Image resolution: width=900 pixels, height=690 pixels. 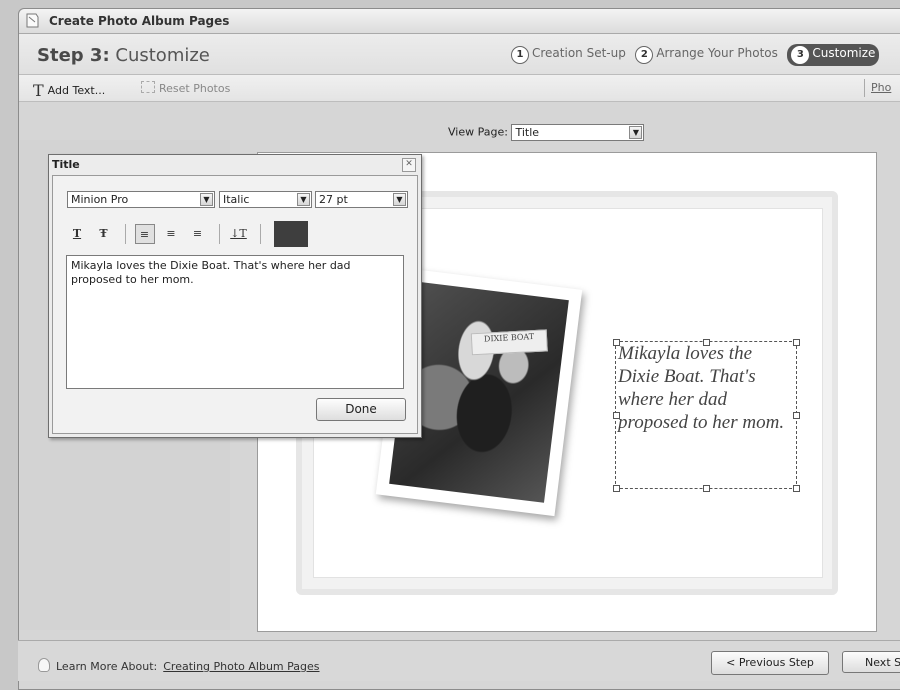 What do you see at coordinates (195, 88) in the screenshot?
I see `reset-photos-label: Reset Photos` at bounding box center [195, 88].